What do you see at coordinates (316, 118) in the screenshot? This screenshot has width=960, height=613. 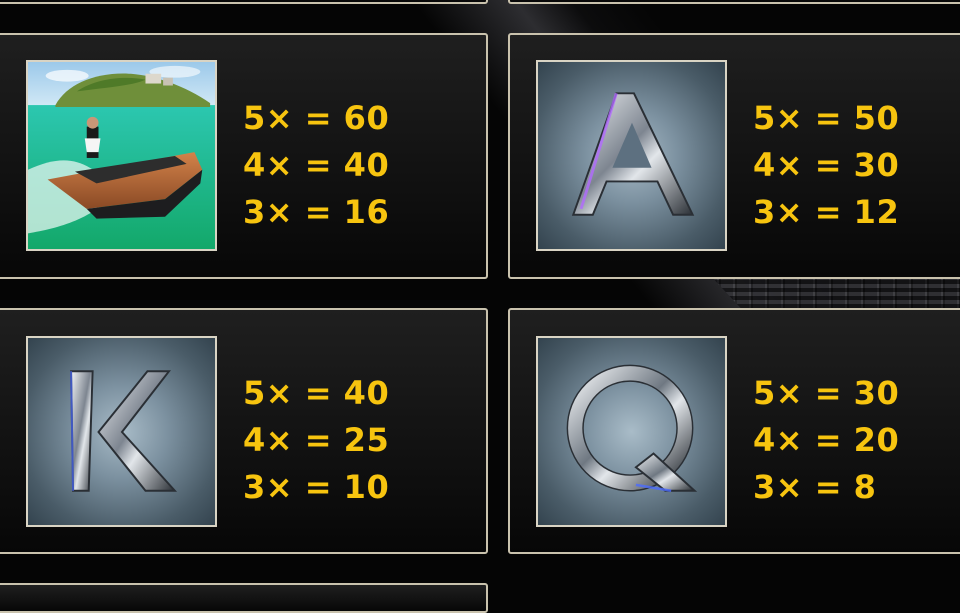 I see `payout-5x: 5× = 60` at bounding box center [316, 118].